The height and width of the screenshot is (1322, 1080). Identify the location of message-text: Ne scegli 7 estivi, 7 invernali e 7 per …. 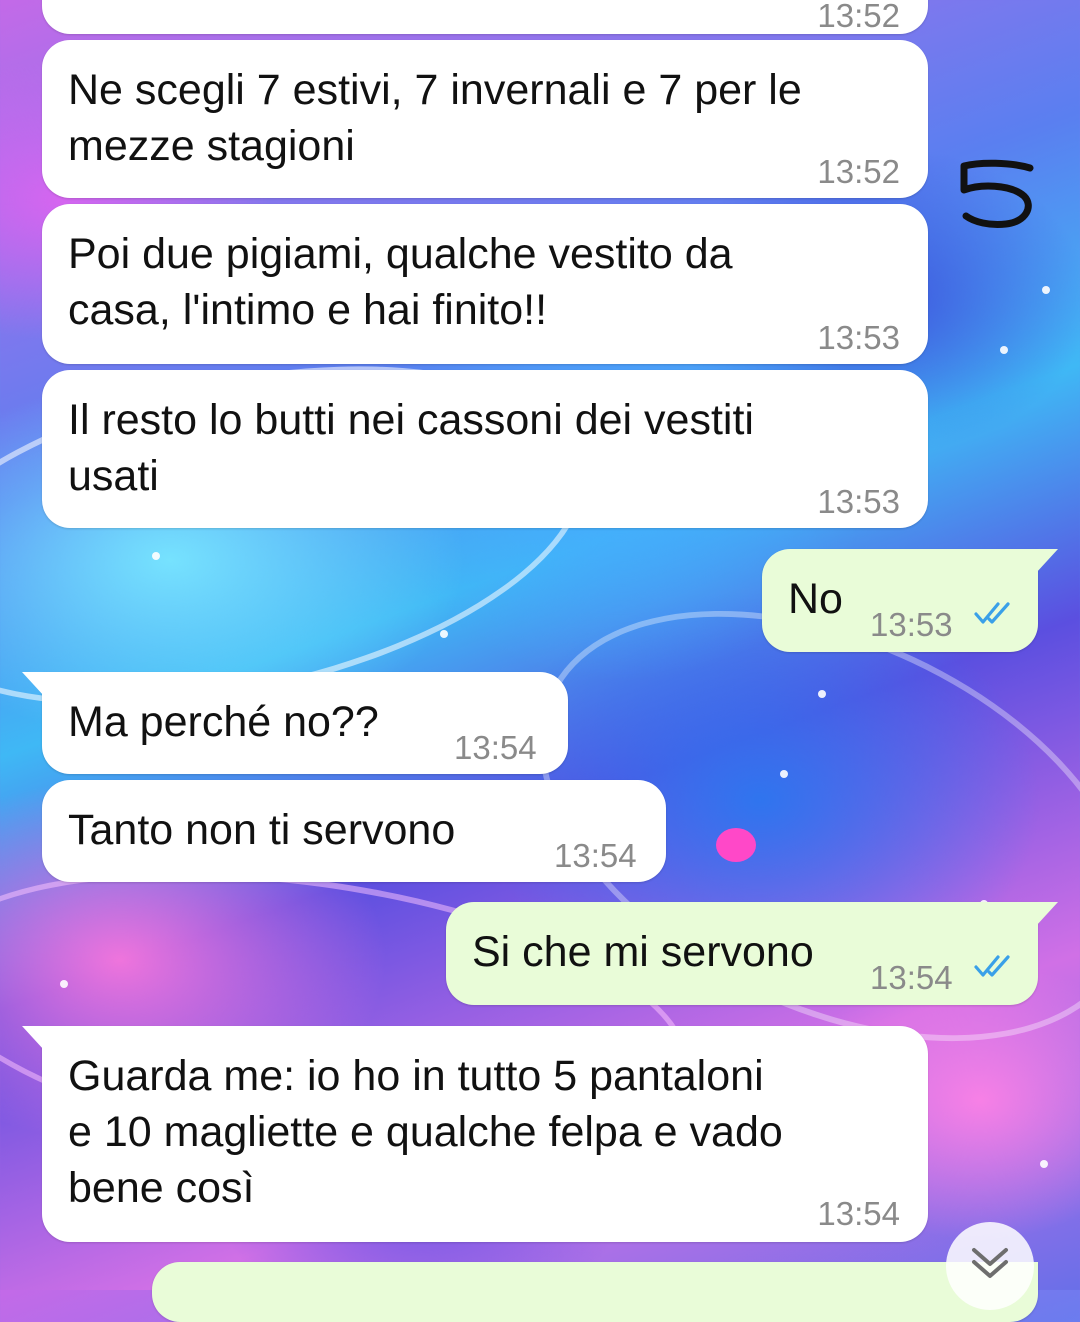
(435, 118).